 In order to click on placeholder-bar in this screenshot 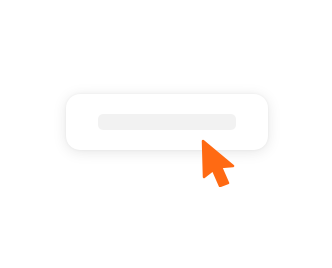, I will do `click(167, 122)`.